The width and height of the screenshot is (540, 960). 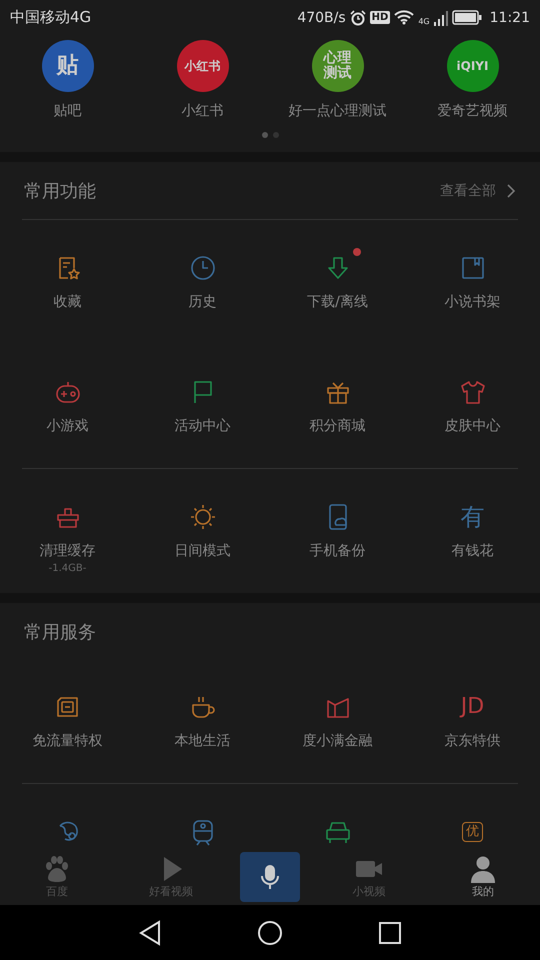 What do you see at coordinates (67, 406) in the screenshot?
I see `feature-item: 小游戏` at bounding box center [67, 406].